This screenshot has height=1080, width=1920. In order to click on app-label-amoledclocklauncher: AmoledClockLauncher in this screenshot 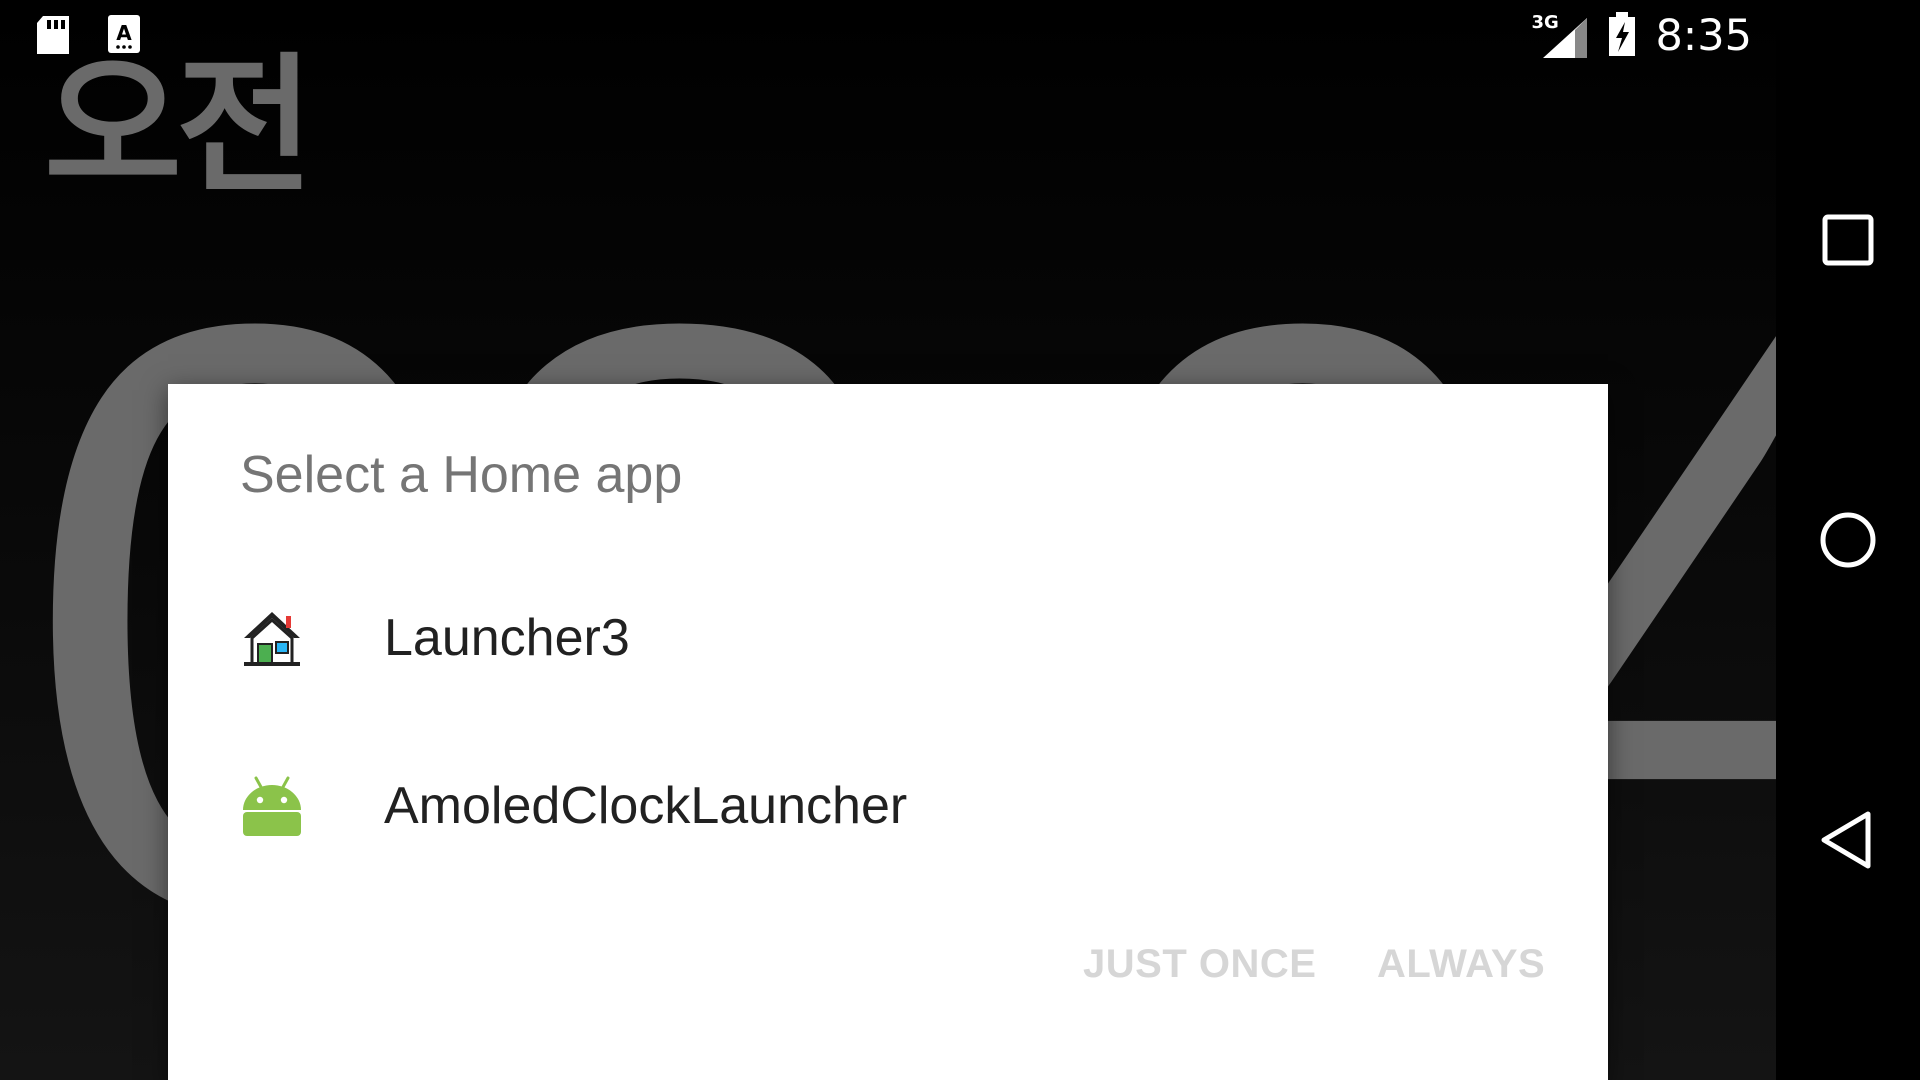, I will do `click(646, 806)`.